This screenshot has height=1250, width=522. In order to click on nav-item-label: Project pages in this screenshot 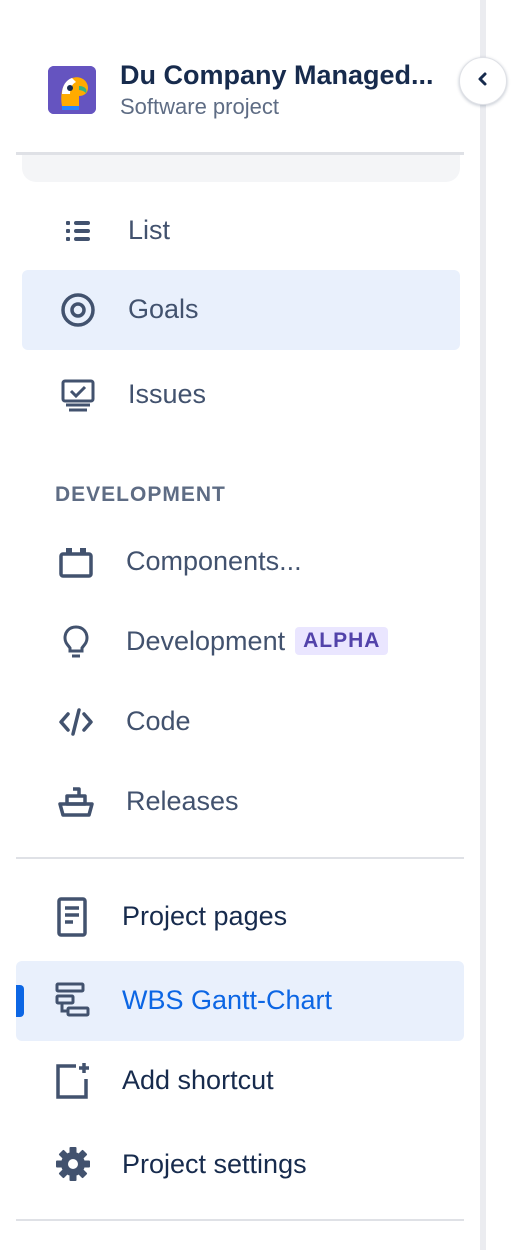, I will do `click(205, 916)`.